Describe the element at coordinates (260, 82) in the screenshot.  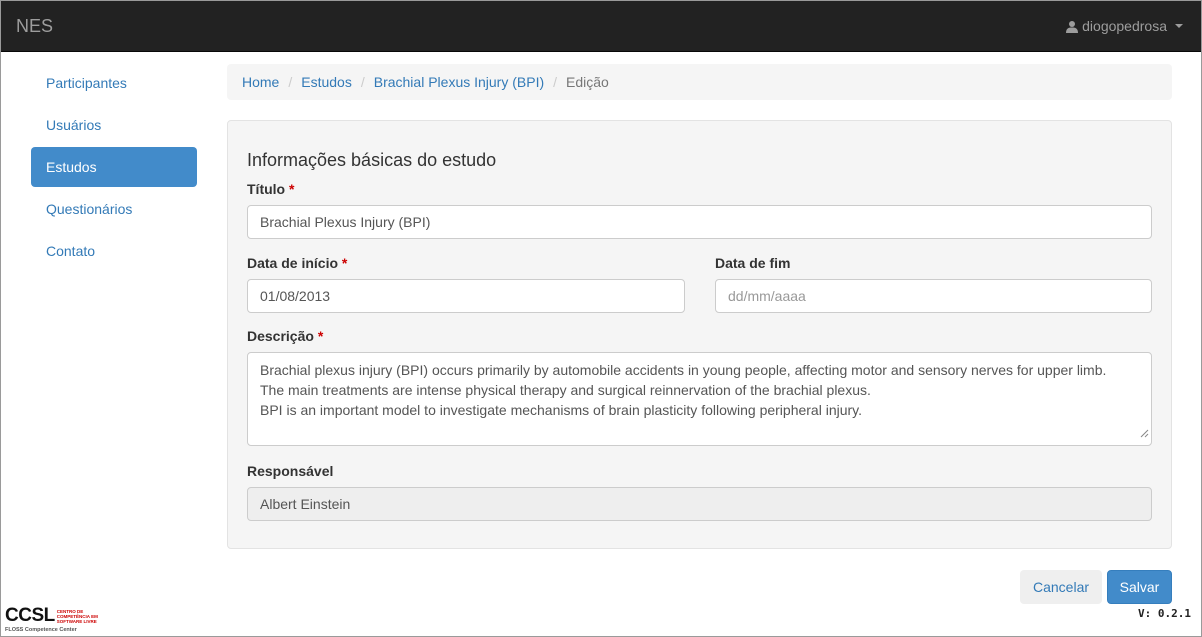
I see `breadcrumb-home: Home` at that location.